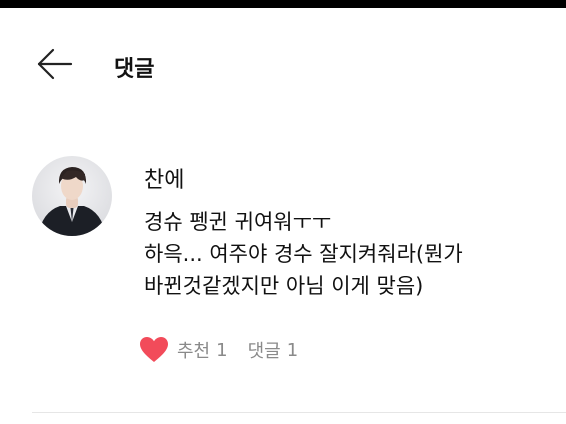 The image size is (566, 424). Describe the element at coordinates (283, 4) in the screenshot. I see `status-bar` at that location.